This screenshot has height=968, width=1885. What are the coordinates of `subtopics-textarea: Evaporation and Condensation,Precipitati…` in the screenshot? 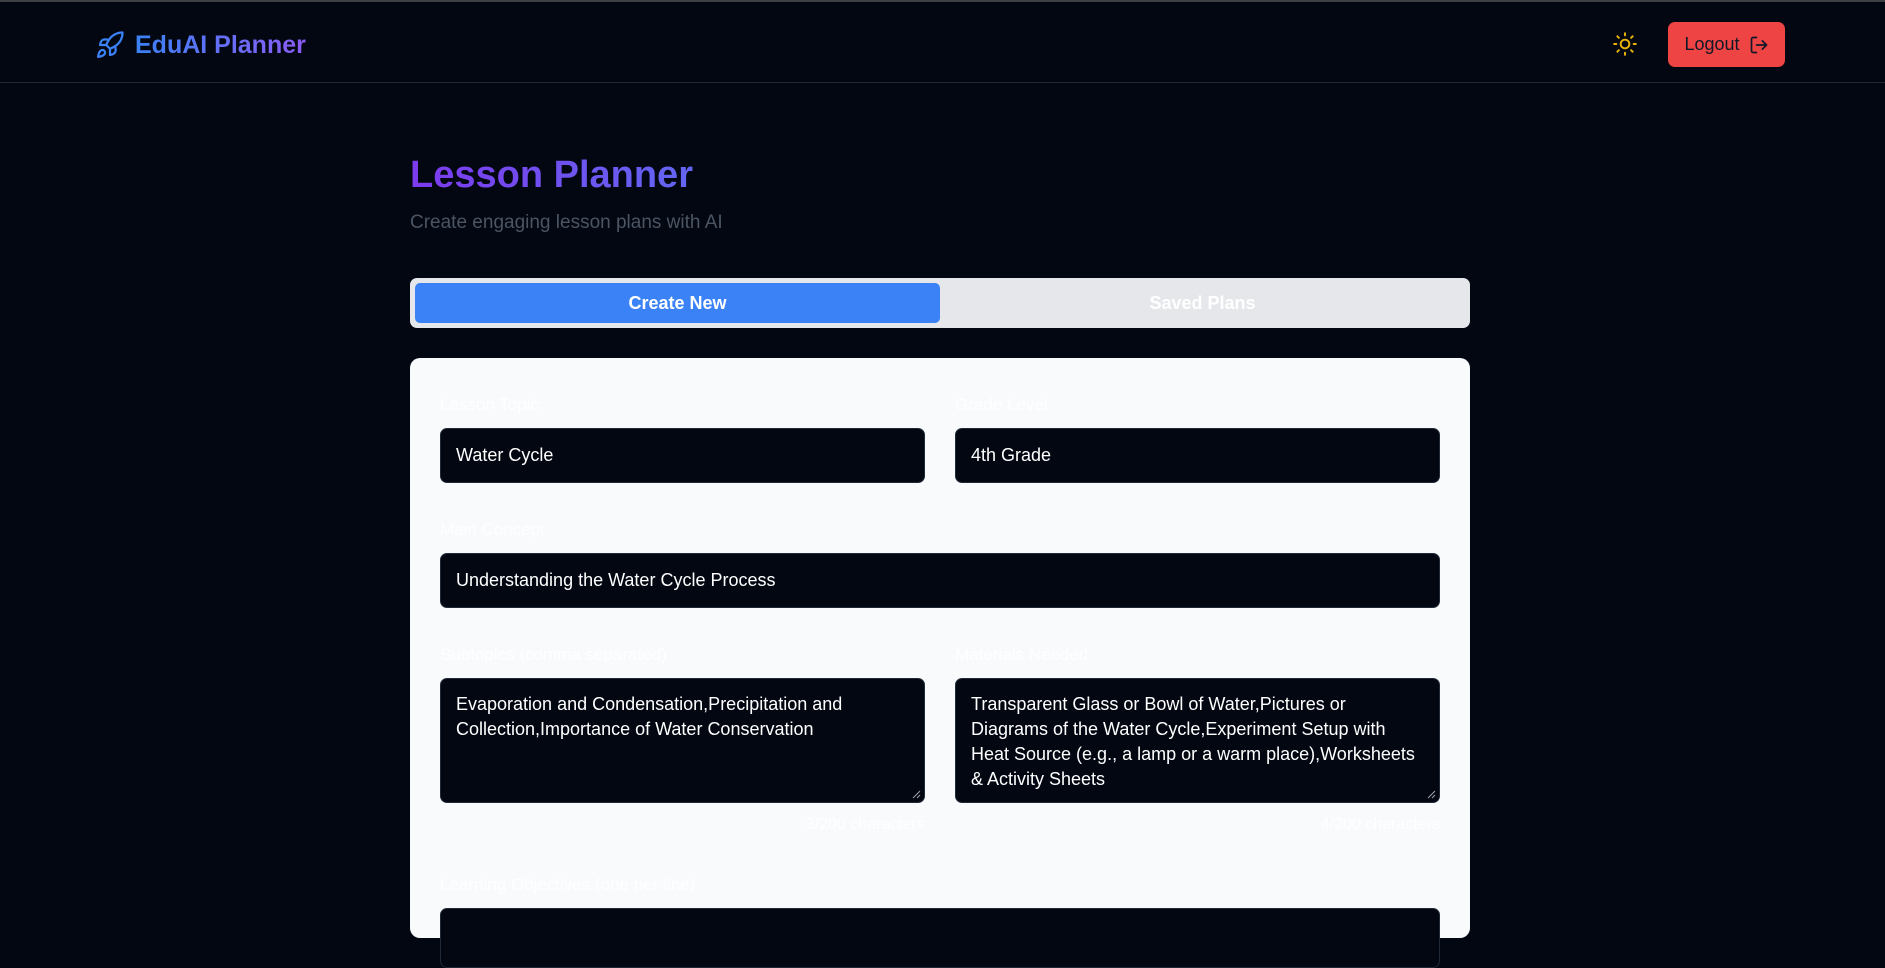 It's located at (682, 740).